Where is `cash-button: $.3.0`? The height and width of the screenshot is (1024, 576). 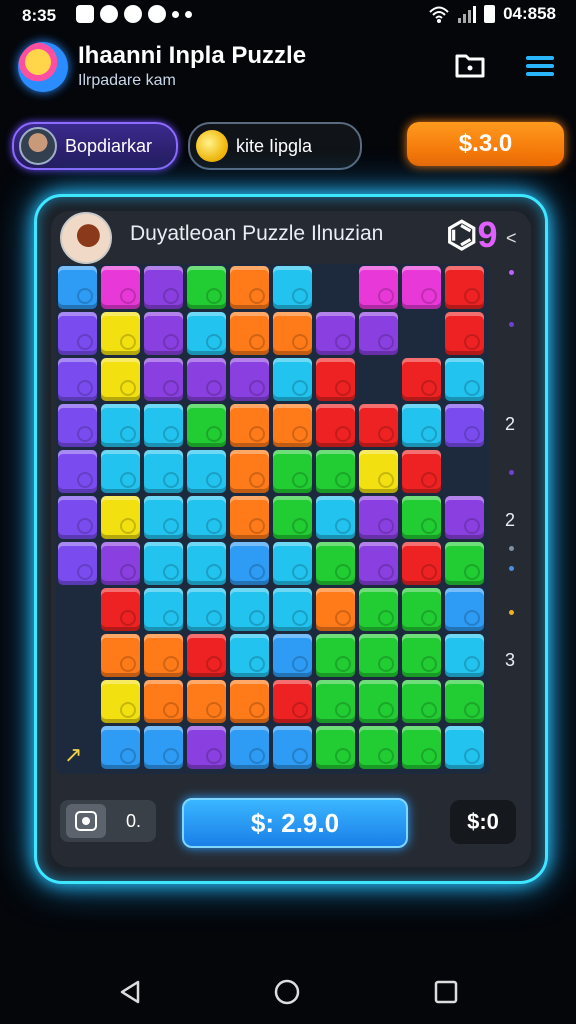
cash-button: $.3.0 is located at coordinates (485, 144).